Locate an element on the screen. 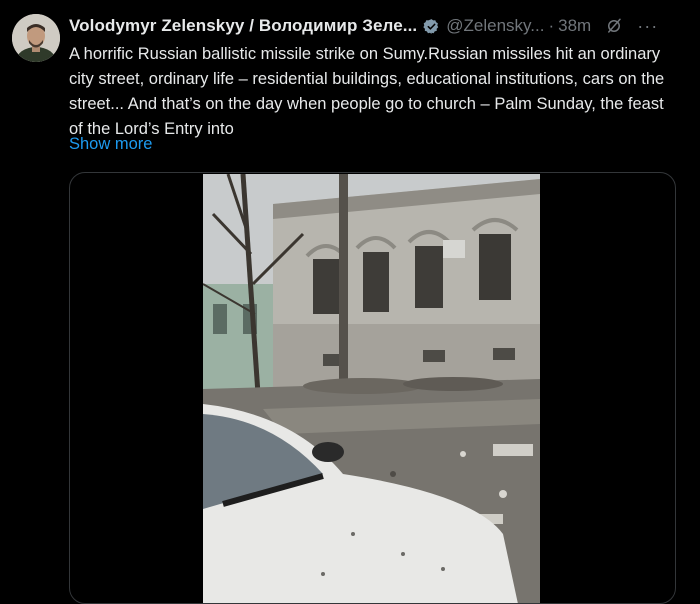 The width and height of the screenshot is (700, 604). avatar is located at coordinates (36, 38).